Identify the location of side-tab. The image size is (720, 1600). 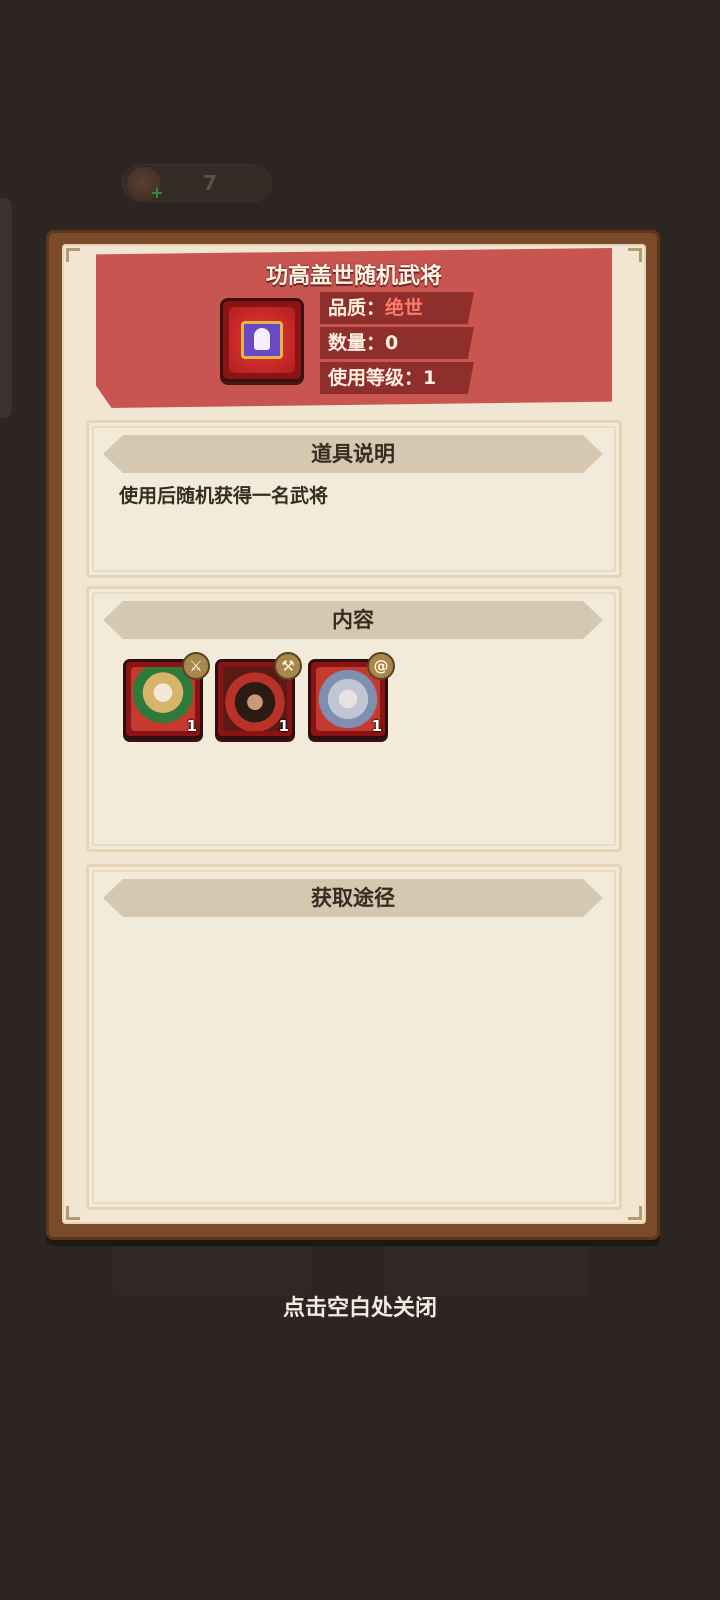
(6, 308).